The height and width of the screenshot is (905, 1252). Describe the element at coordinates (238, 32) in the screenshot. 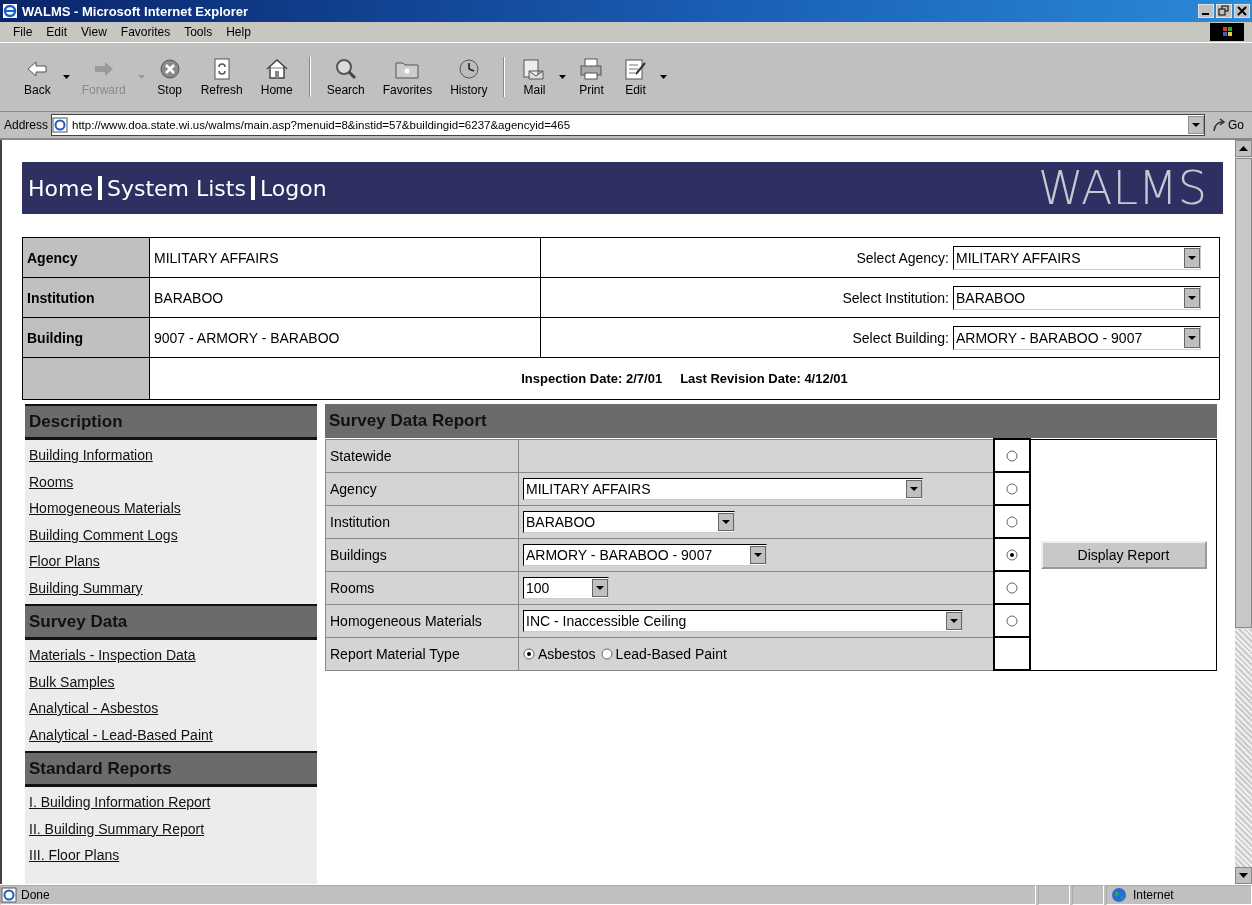

I see `menu-item: Help` at that location.